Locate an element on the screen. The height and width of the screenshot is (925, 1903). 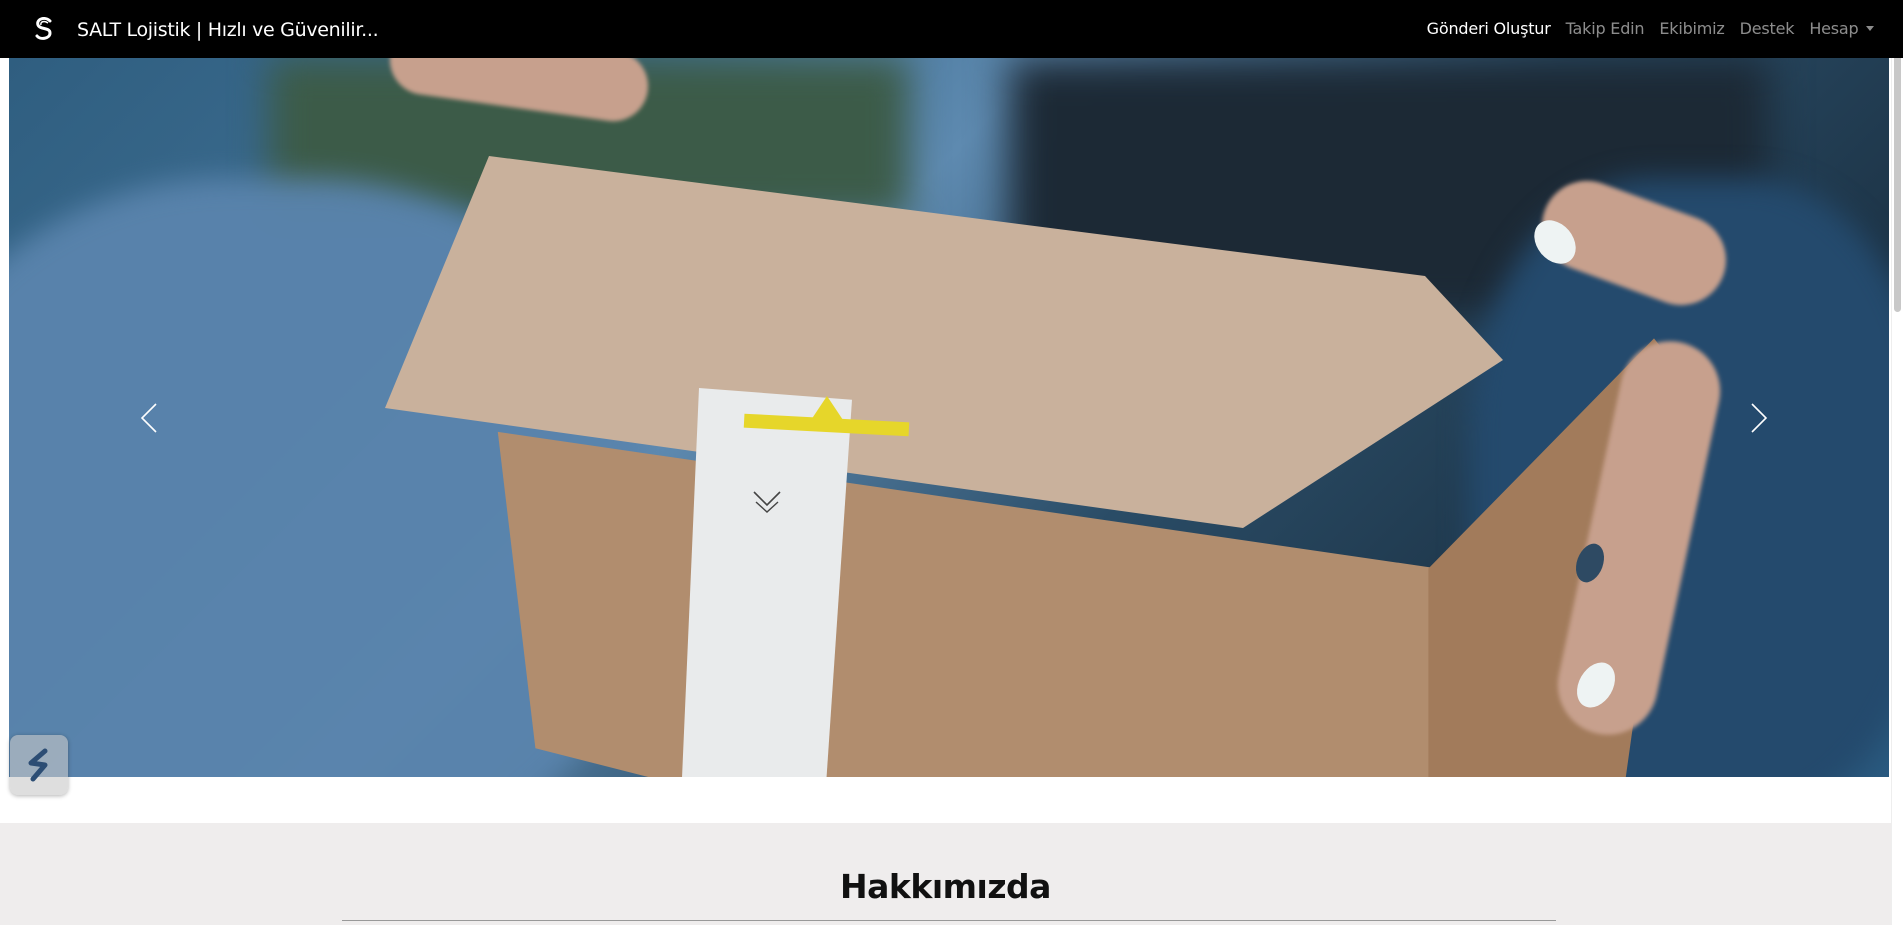
about-section: Hakkımızda is located at coordinates (945, 874).